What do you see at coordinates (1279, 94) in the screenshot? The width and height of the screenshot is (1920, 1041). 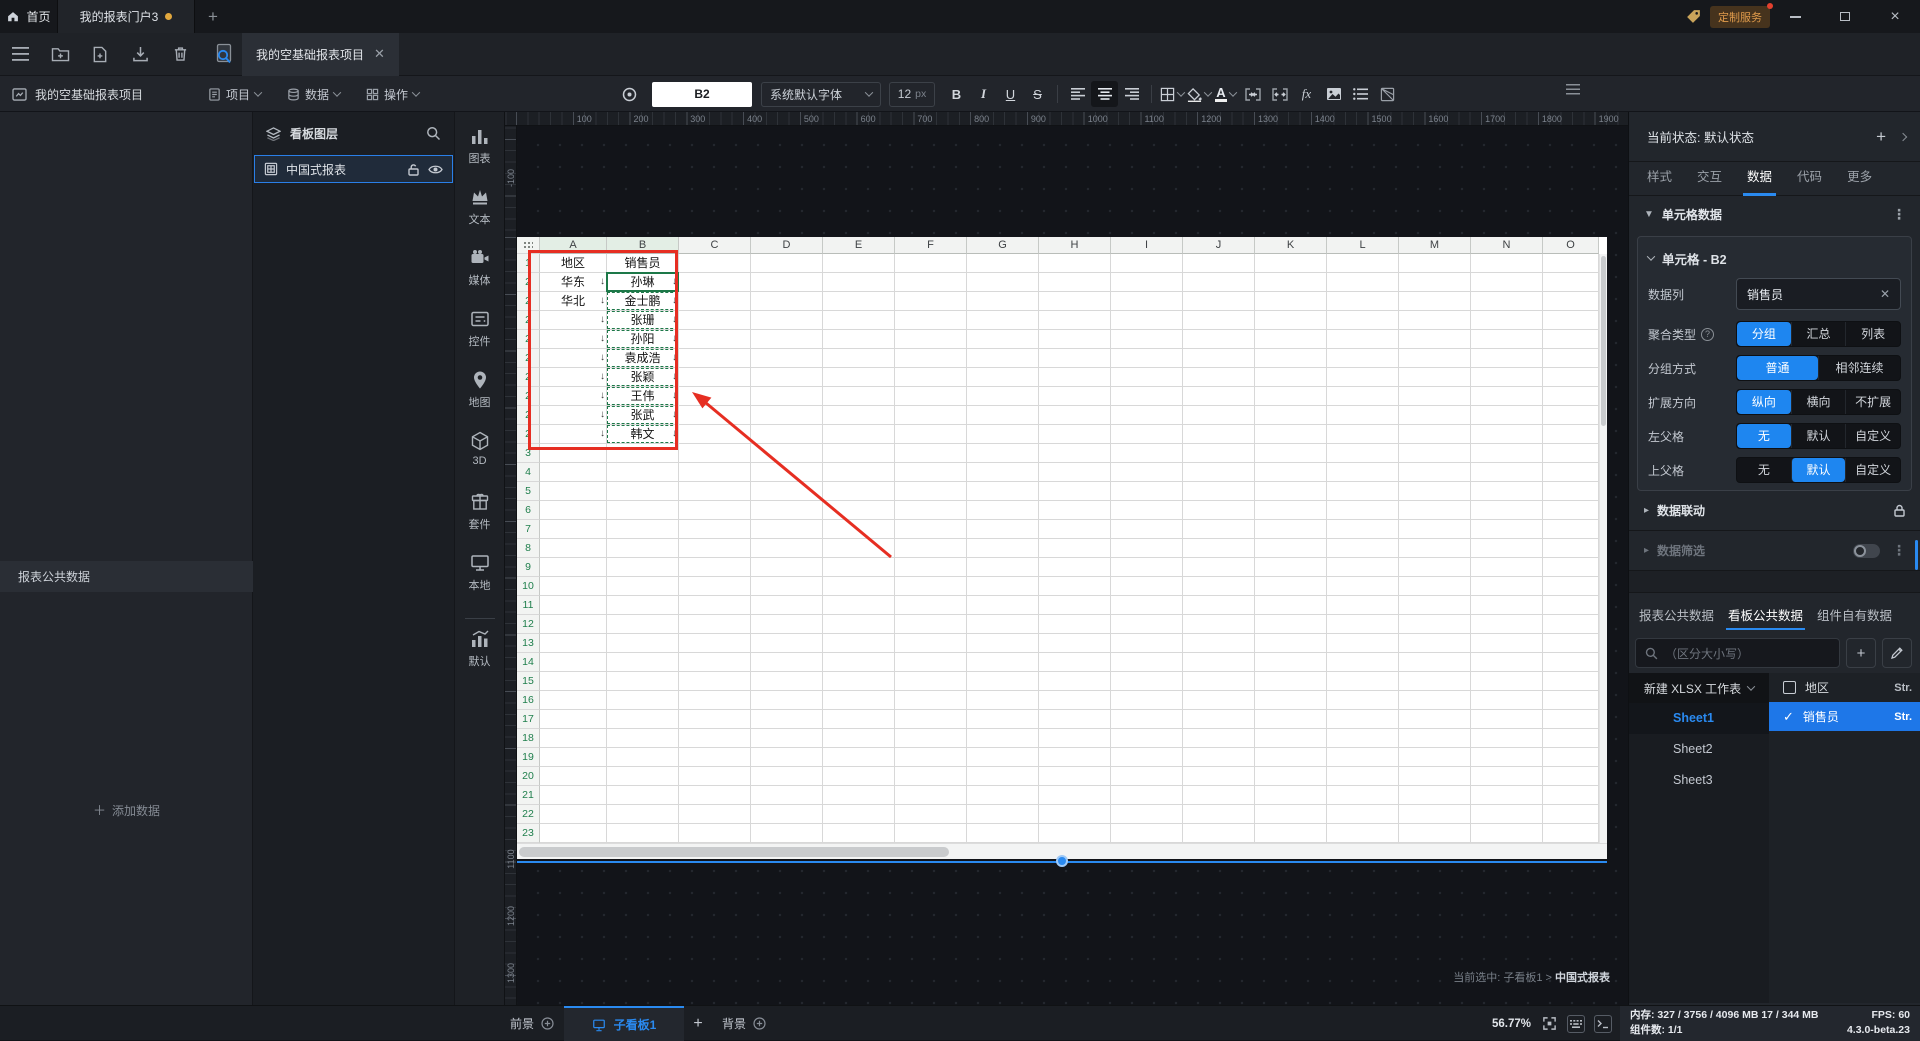 I see `split-cells-icon` at bounding box center [1279, 94].